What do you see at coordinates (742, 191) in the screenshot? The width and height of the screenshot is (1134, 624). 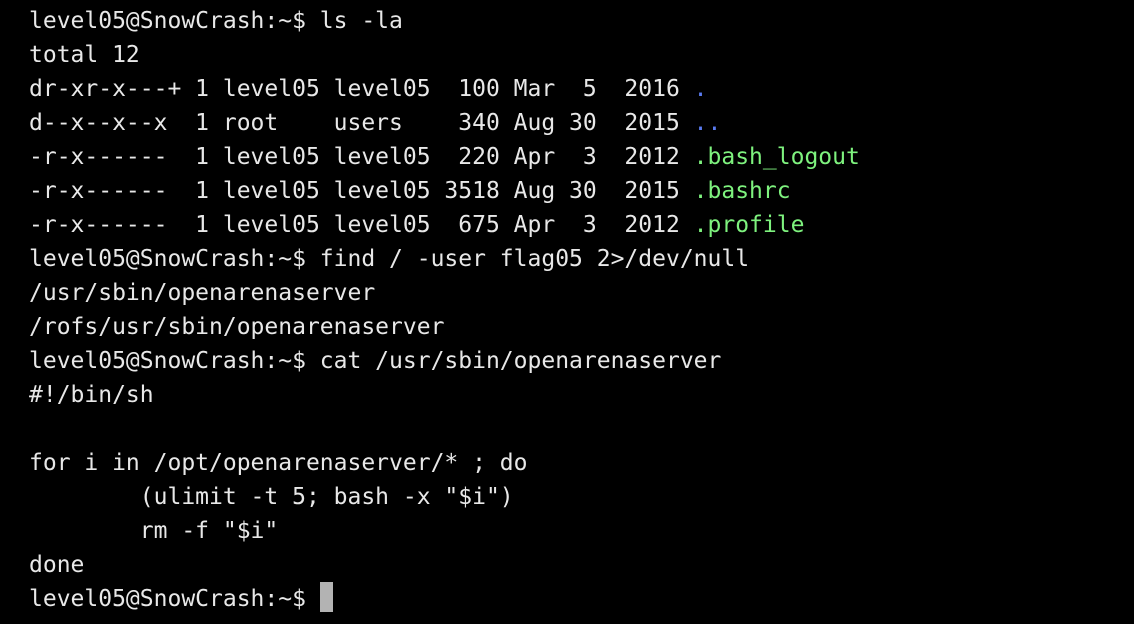 I see `file-name: .bashrc` at bounding box center [742, 191].